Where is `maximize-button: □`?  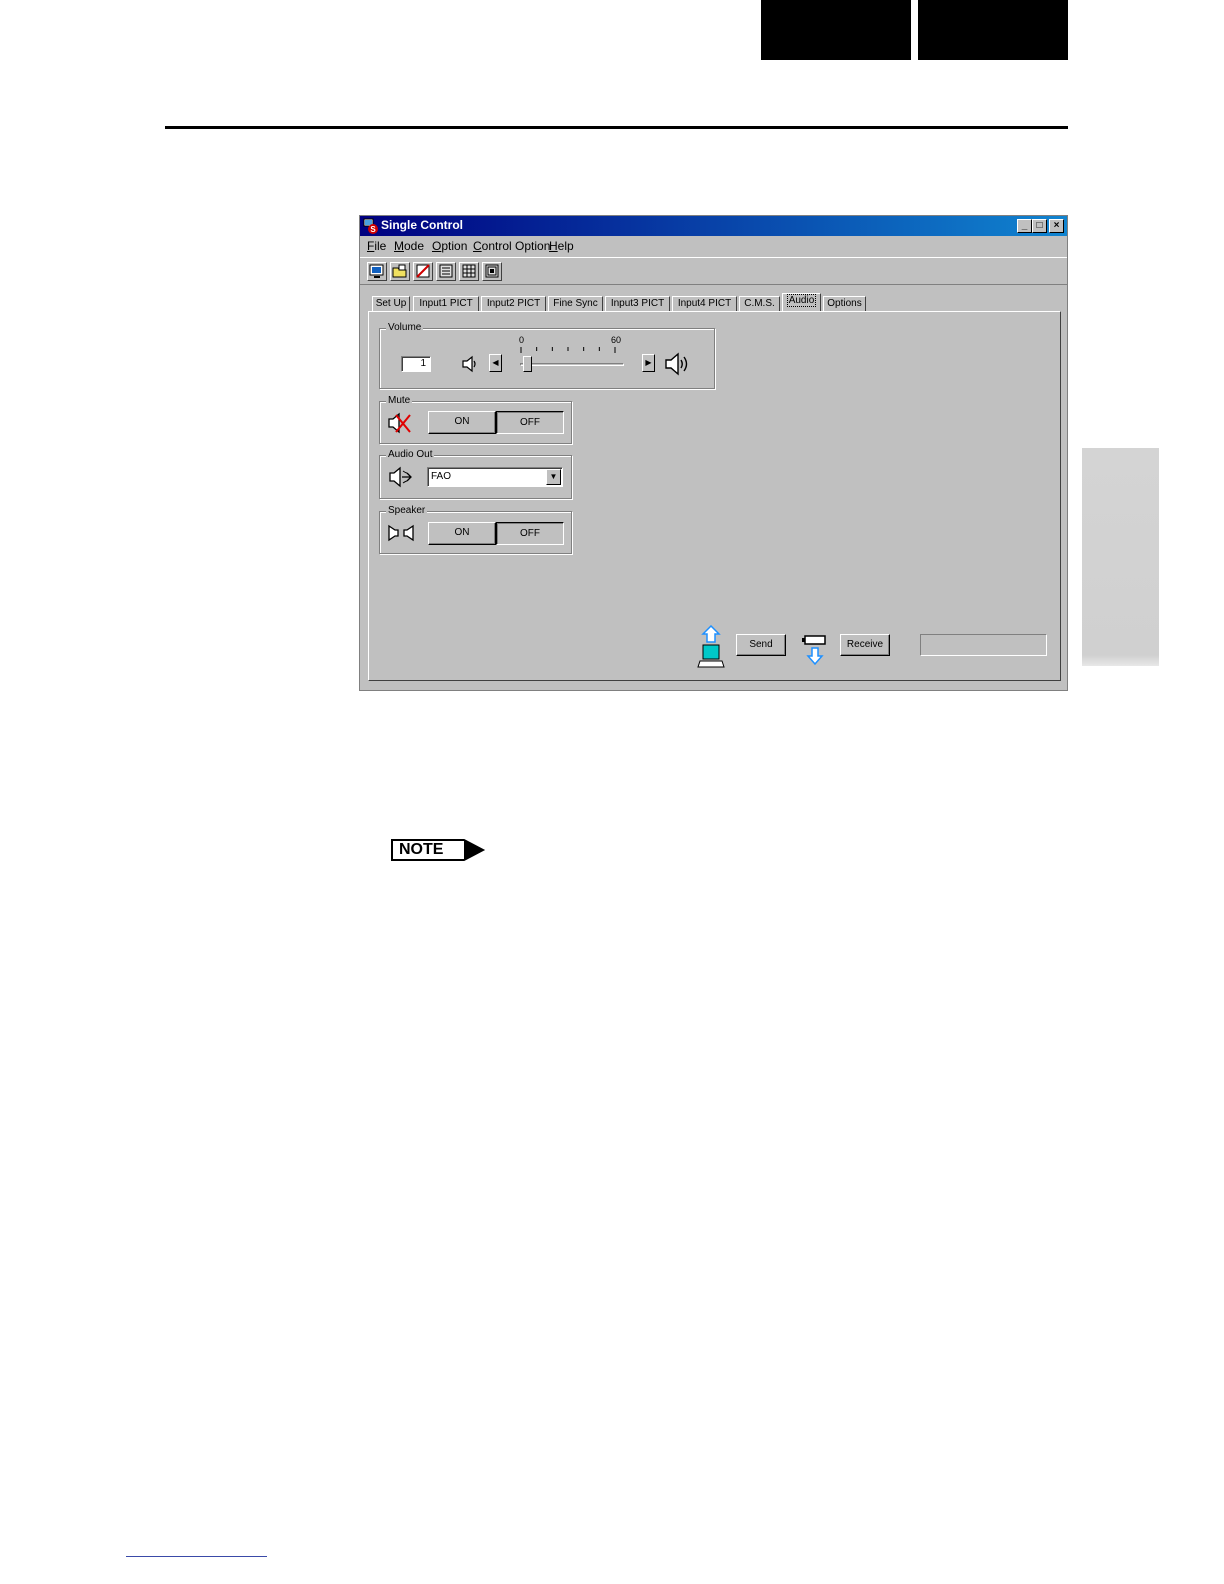
maximize-button: □ is located at coordinates (1039, 226).